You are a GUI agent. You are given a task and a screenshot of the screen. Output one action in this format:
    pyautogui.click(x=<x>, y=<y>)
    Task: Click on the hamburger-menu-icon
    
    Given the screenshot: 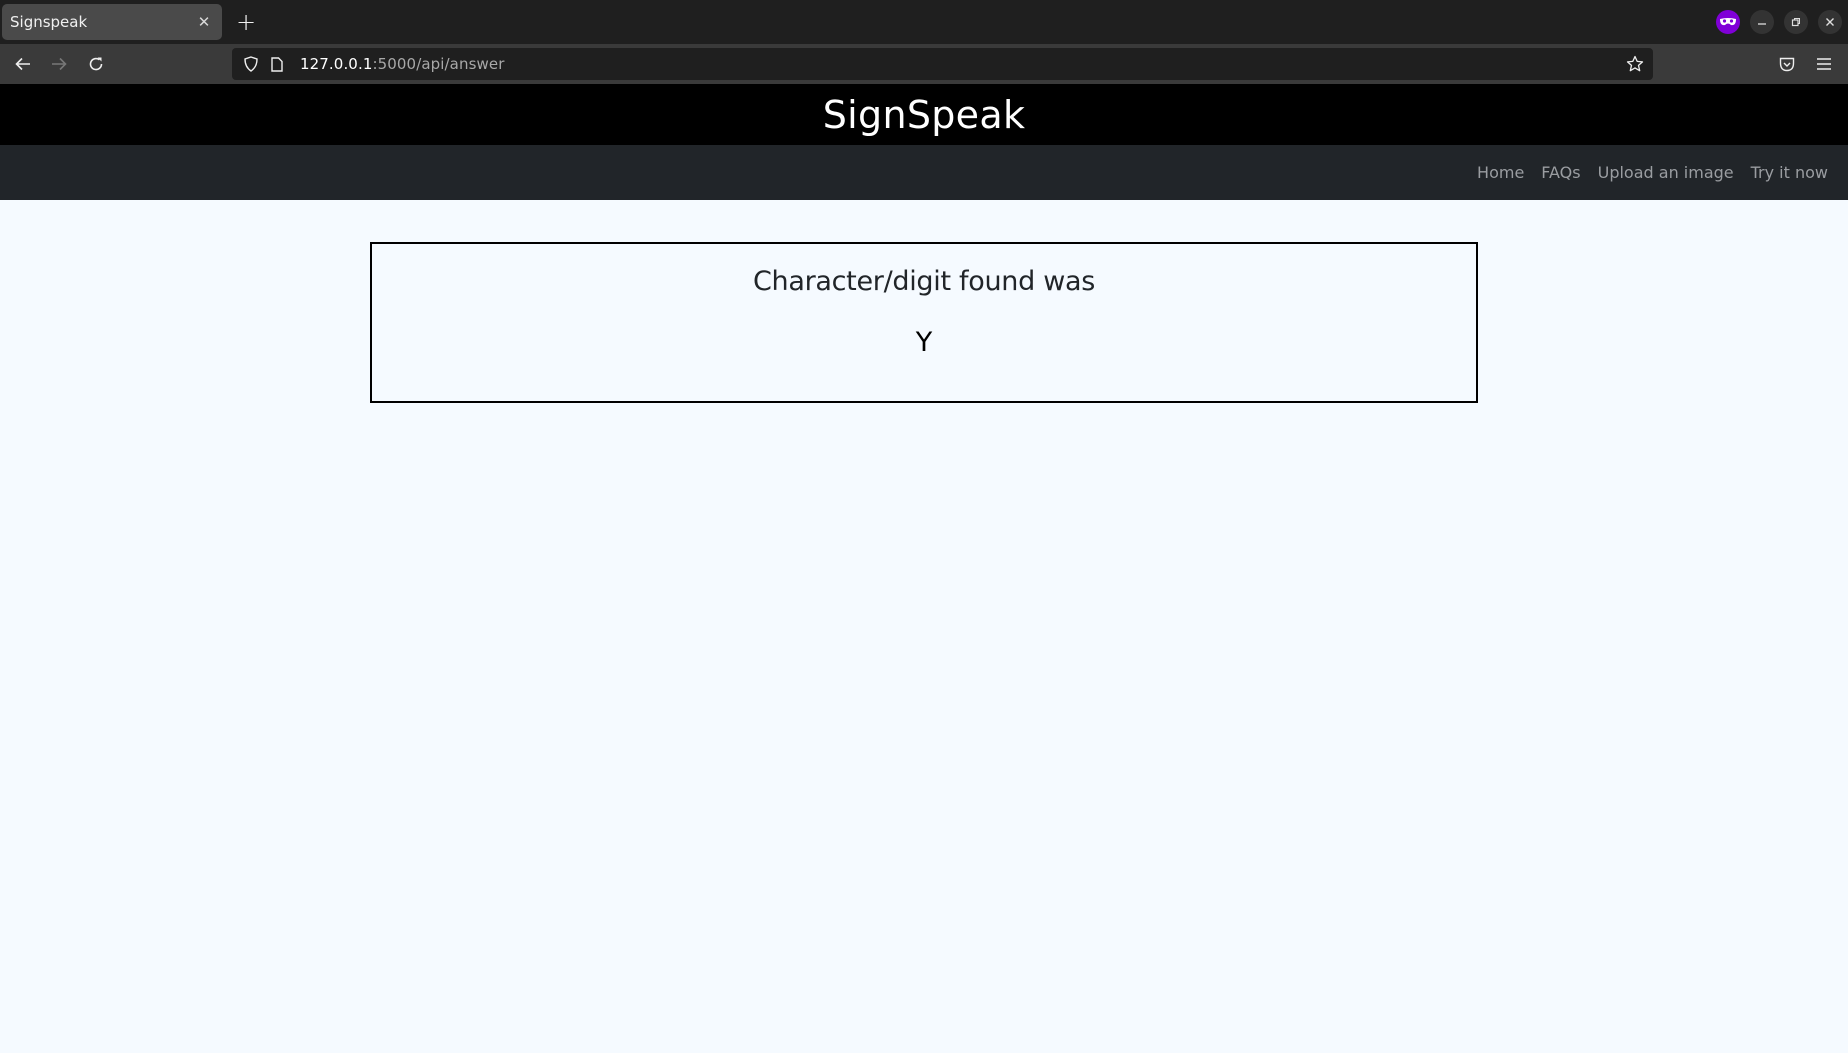 What is the action you would take?
    pyautogui.click(x=1824, y=64)
    